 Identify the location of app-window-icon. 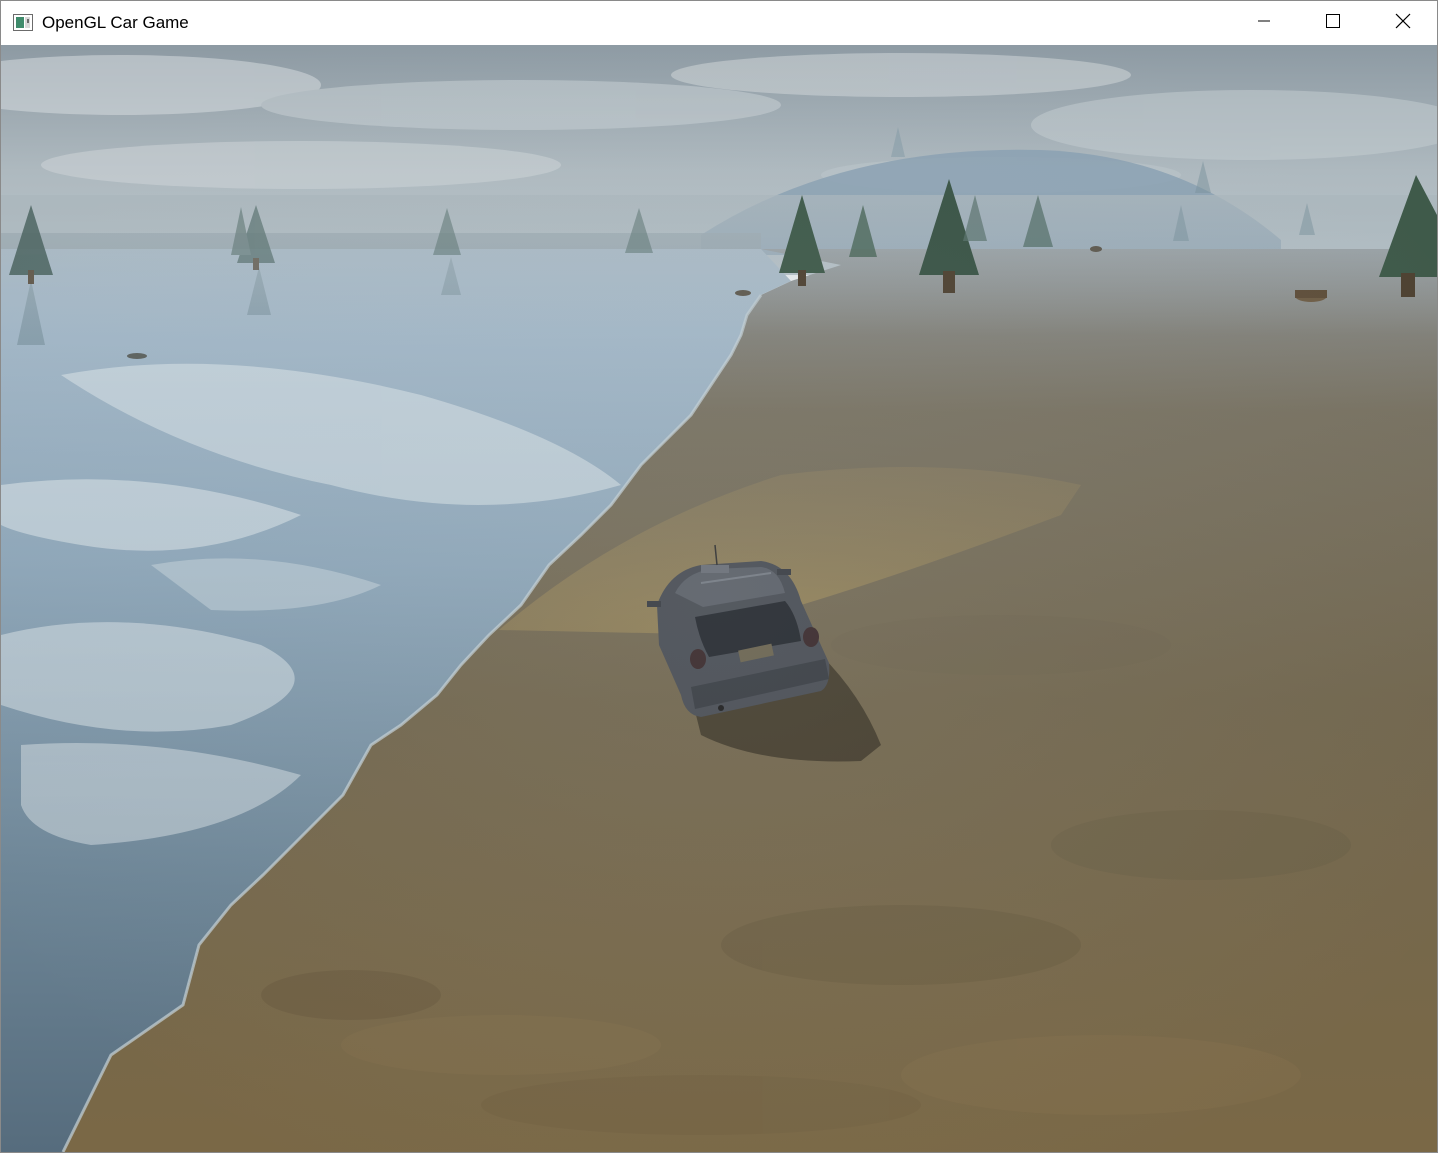
(23, 22).